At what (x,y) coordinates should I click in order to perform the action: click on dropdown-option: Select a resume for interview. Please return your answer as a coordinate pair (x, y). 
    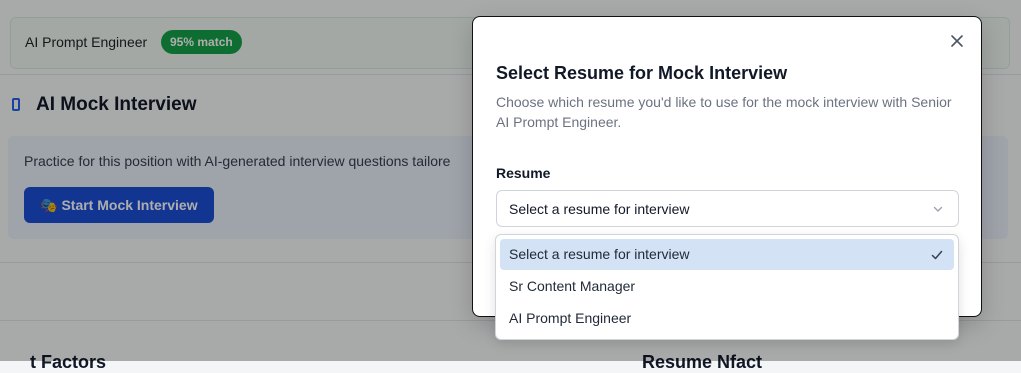
    Looking at the image, I should click on (727, 254).